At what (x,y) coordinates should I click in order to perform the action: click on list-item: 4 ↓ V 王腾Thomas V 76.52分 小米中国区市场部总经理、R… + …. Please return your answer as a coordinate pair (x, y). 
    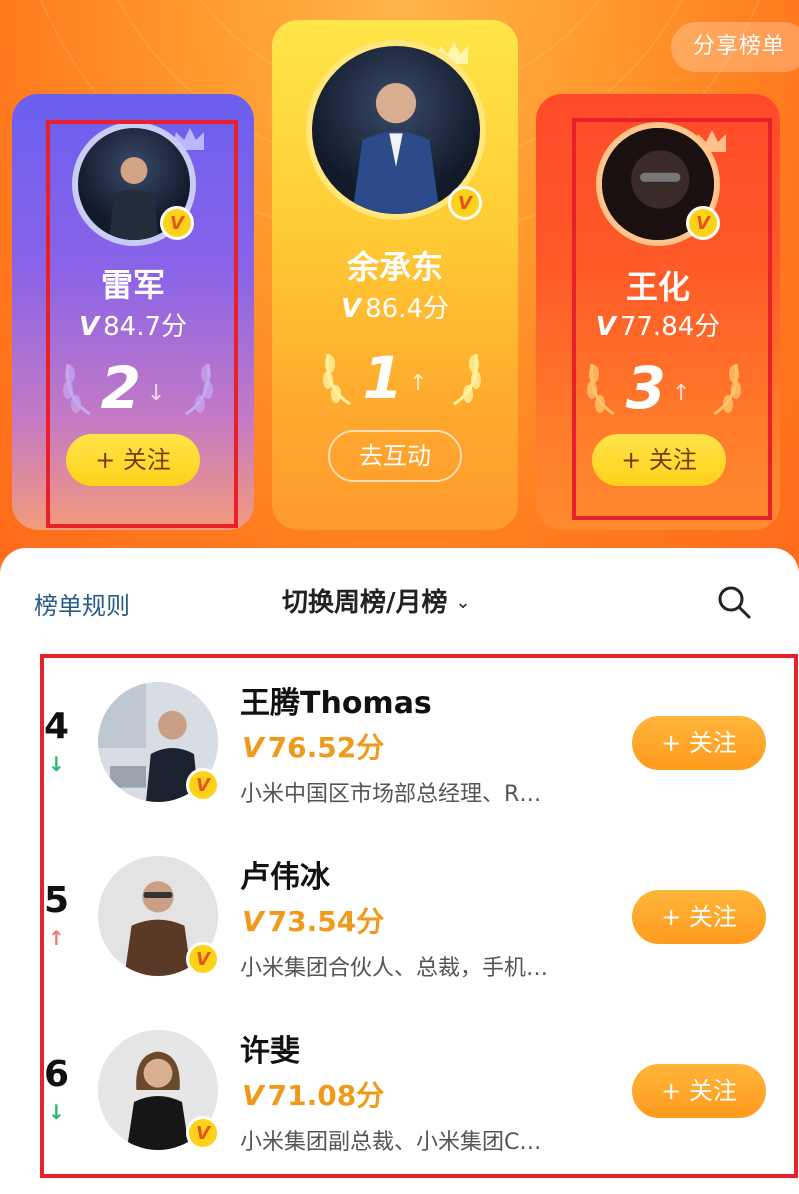
    Looking at the image, I should click on (399, 743).